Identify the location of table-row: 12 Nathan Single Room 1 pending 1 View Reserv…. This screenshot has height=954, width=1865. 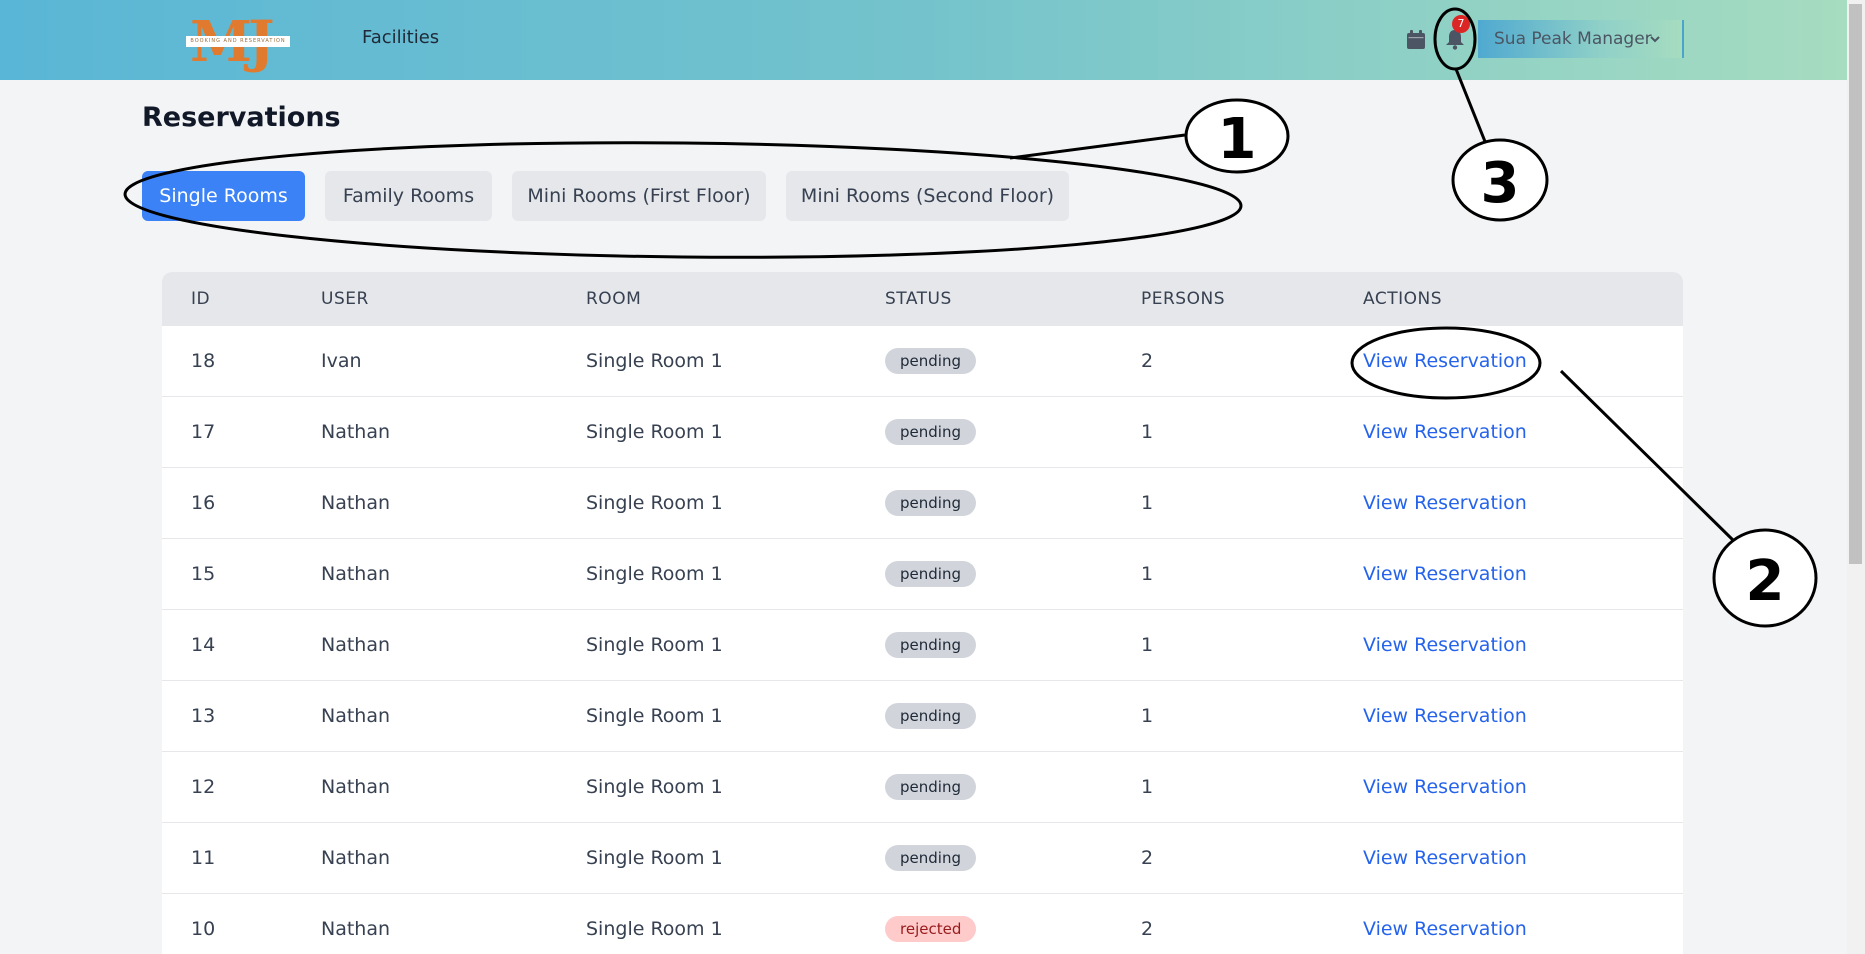
(922, 787).